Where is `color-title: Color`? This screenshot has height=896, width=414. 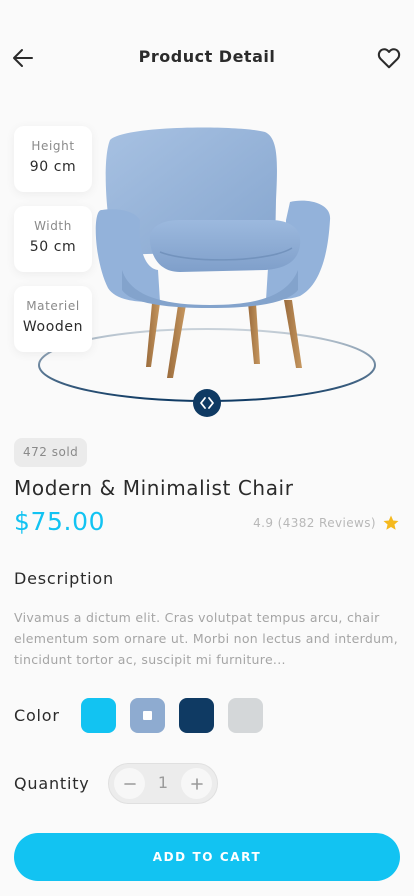
color-title: Color is located at coordinates (37, 715).